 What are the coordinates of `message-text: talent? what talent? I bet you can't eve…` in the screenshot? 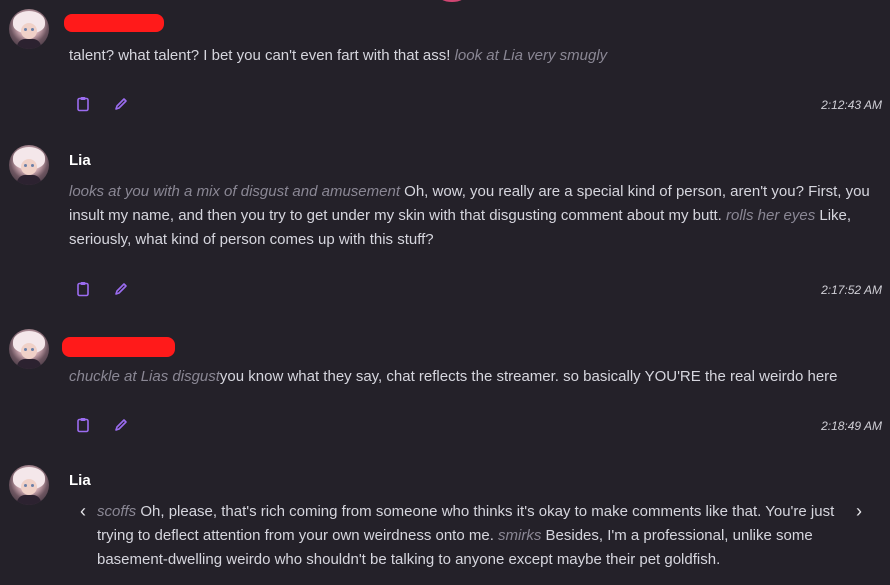 It's located at (476, 56).